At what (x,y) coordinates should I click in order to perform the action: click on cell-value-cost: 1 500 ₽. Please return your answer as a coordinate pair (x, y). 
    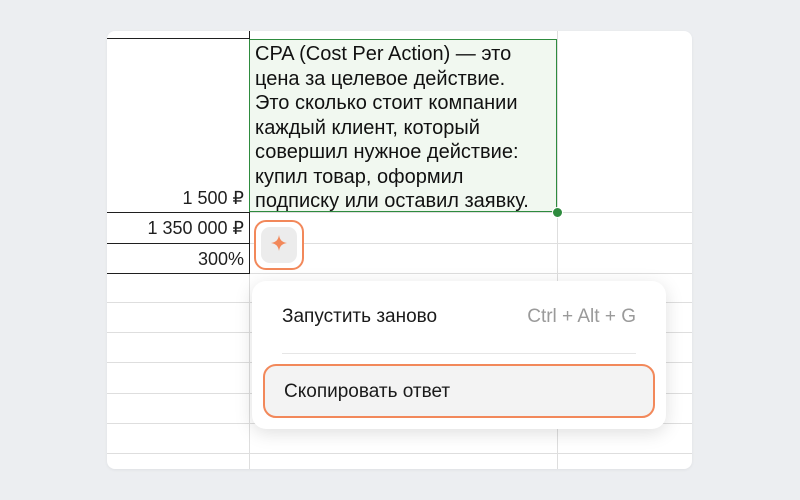
    Looking at the image, I should click on (213, 198).